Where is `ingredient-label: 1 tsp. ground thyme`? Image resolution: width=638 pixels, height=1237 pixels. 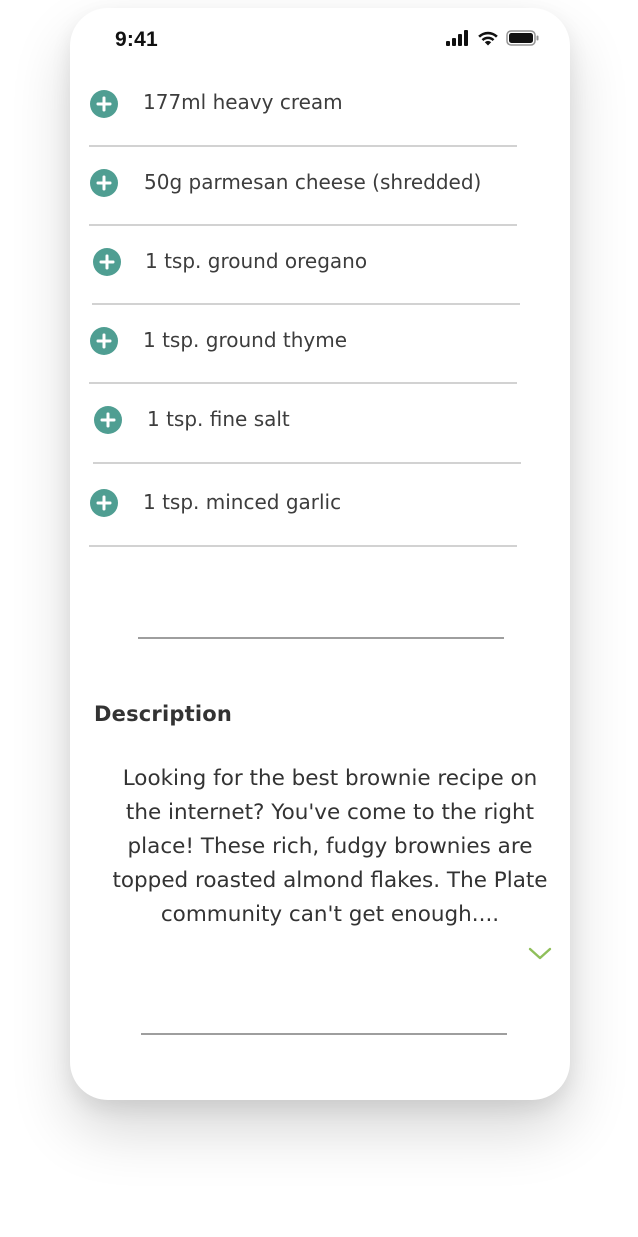
ingredient-label: 1 tsp. ground thyme is located at coordinates (245, 340).